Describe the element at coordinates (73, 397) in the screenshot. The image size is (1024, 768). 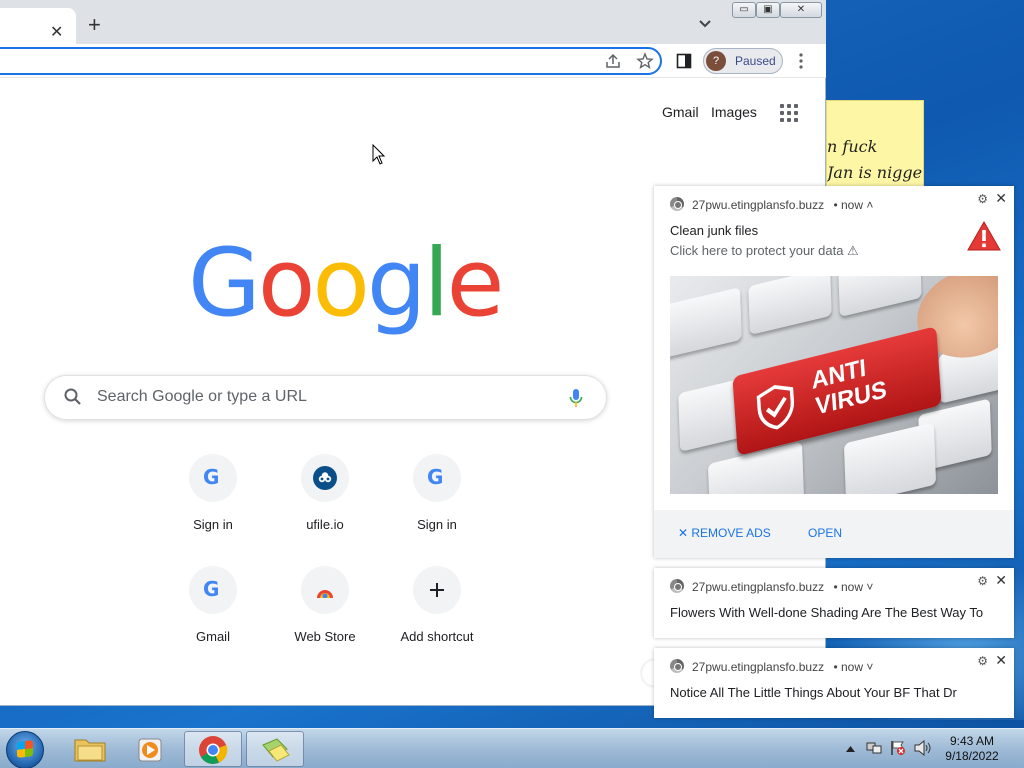
I see `search-icon` at that location.